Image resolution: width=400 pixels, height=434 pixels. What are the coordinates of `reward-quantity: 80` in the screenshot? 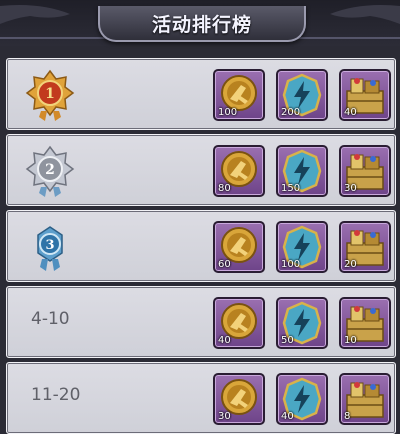 It's located at (224, 188).